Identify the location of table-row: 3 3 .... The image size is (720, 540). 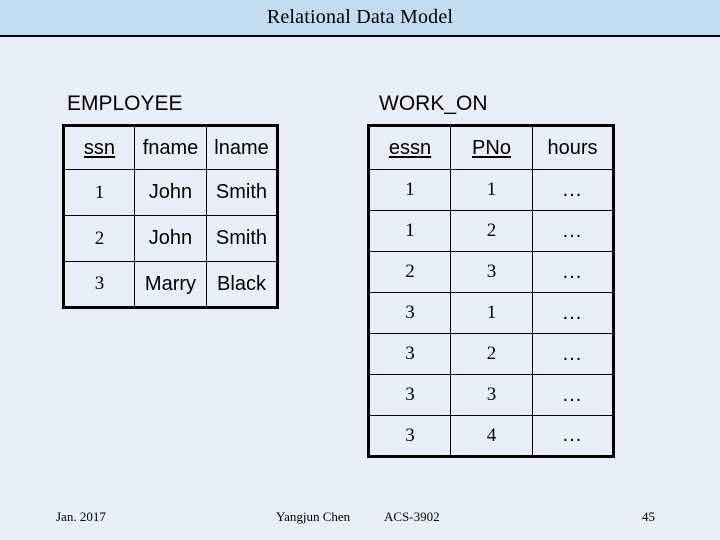
(491, 395).